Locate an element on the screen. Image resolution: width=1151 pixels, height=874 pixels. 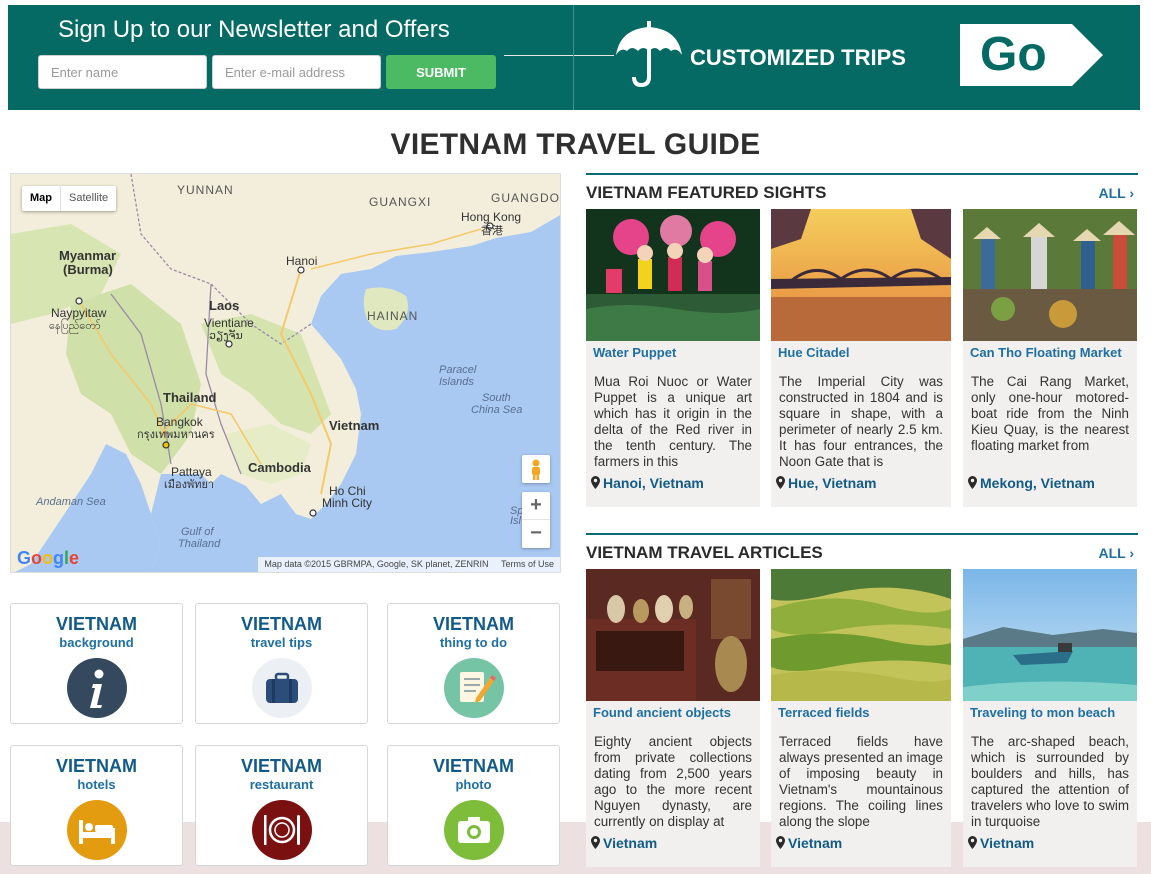
map-label-pattaya: Pattaya is located at coordinates (191, 472).